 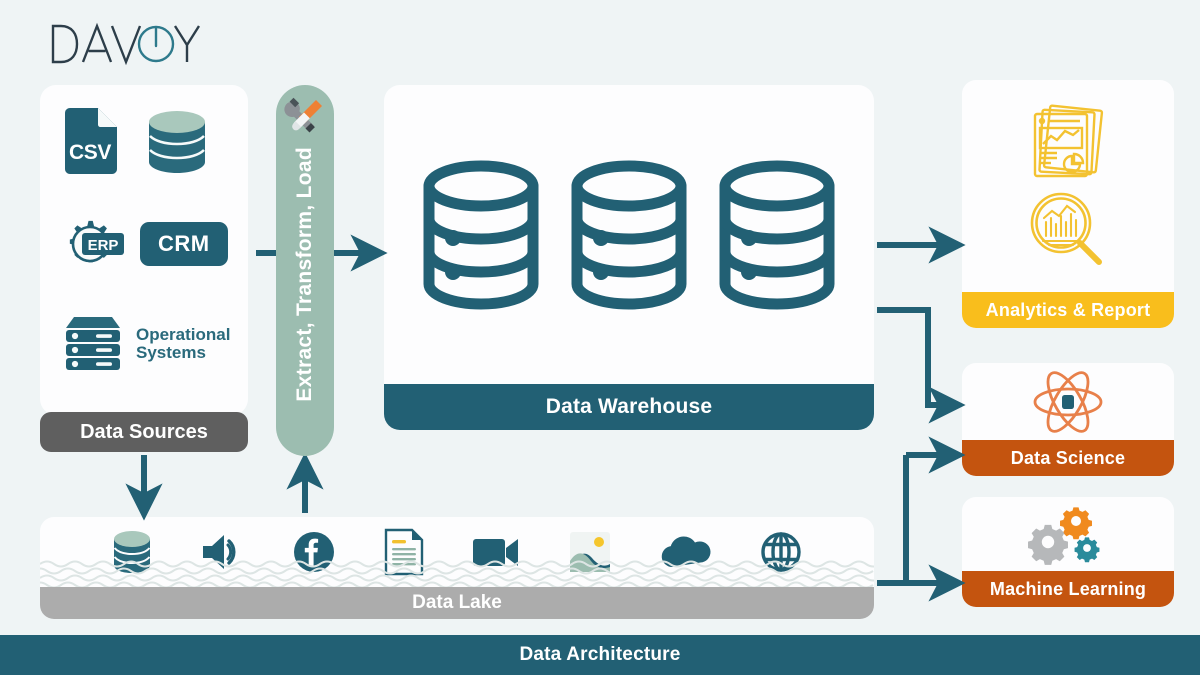 I want to click on data-sources-row-3: Operational Systems, so click(x=146, y=344).